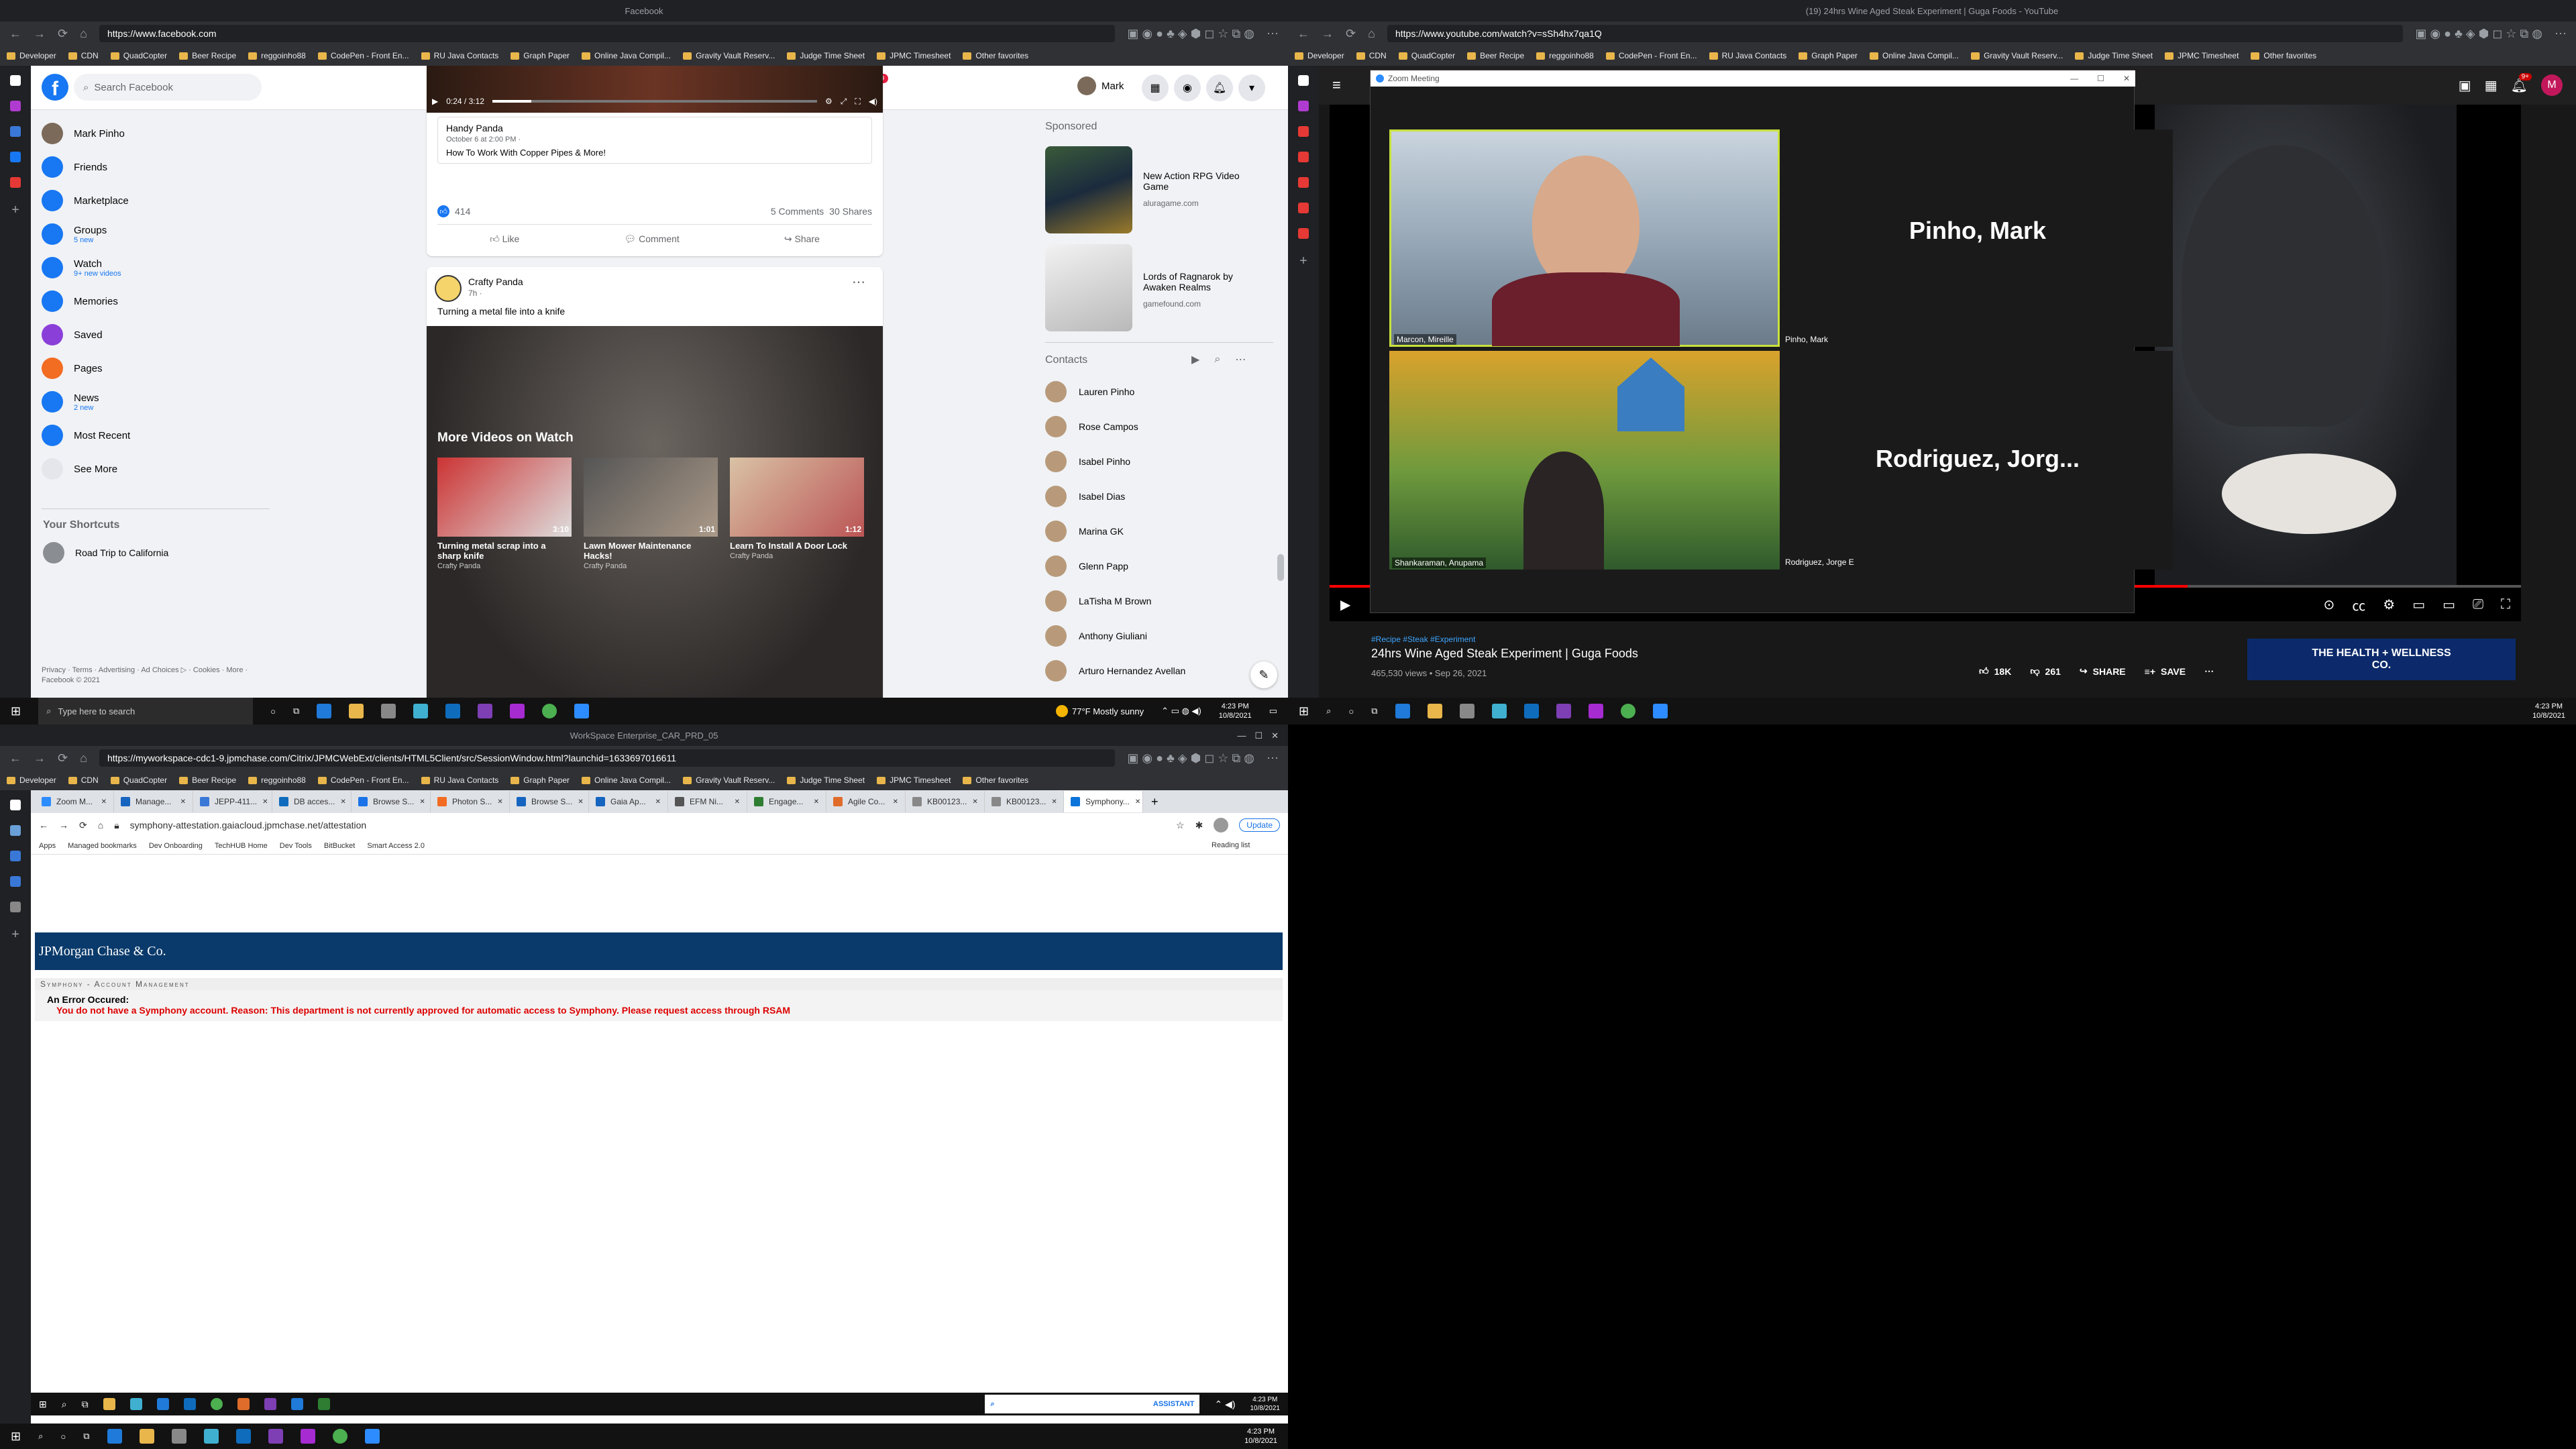 The width and height of the screenshot is (2576, 1449). I want to click on inner-bookmark: Dev Tools, so click(296, 846).